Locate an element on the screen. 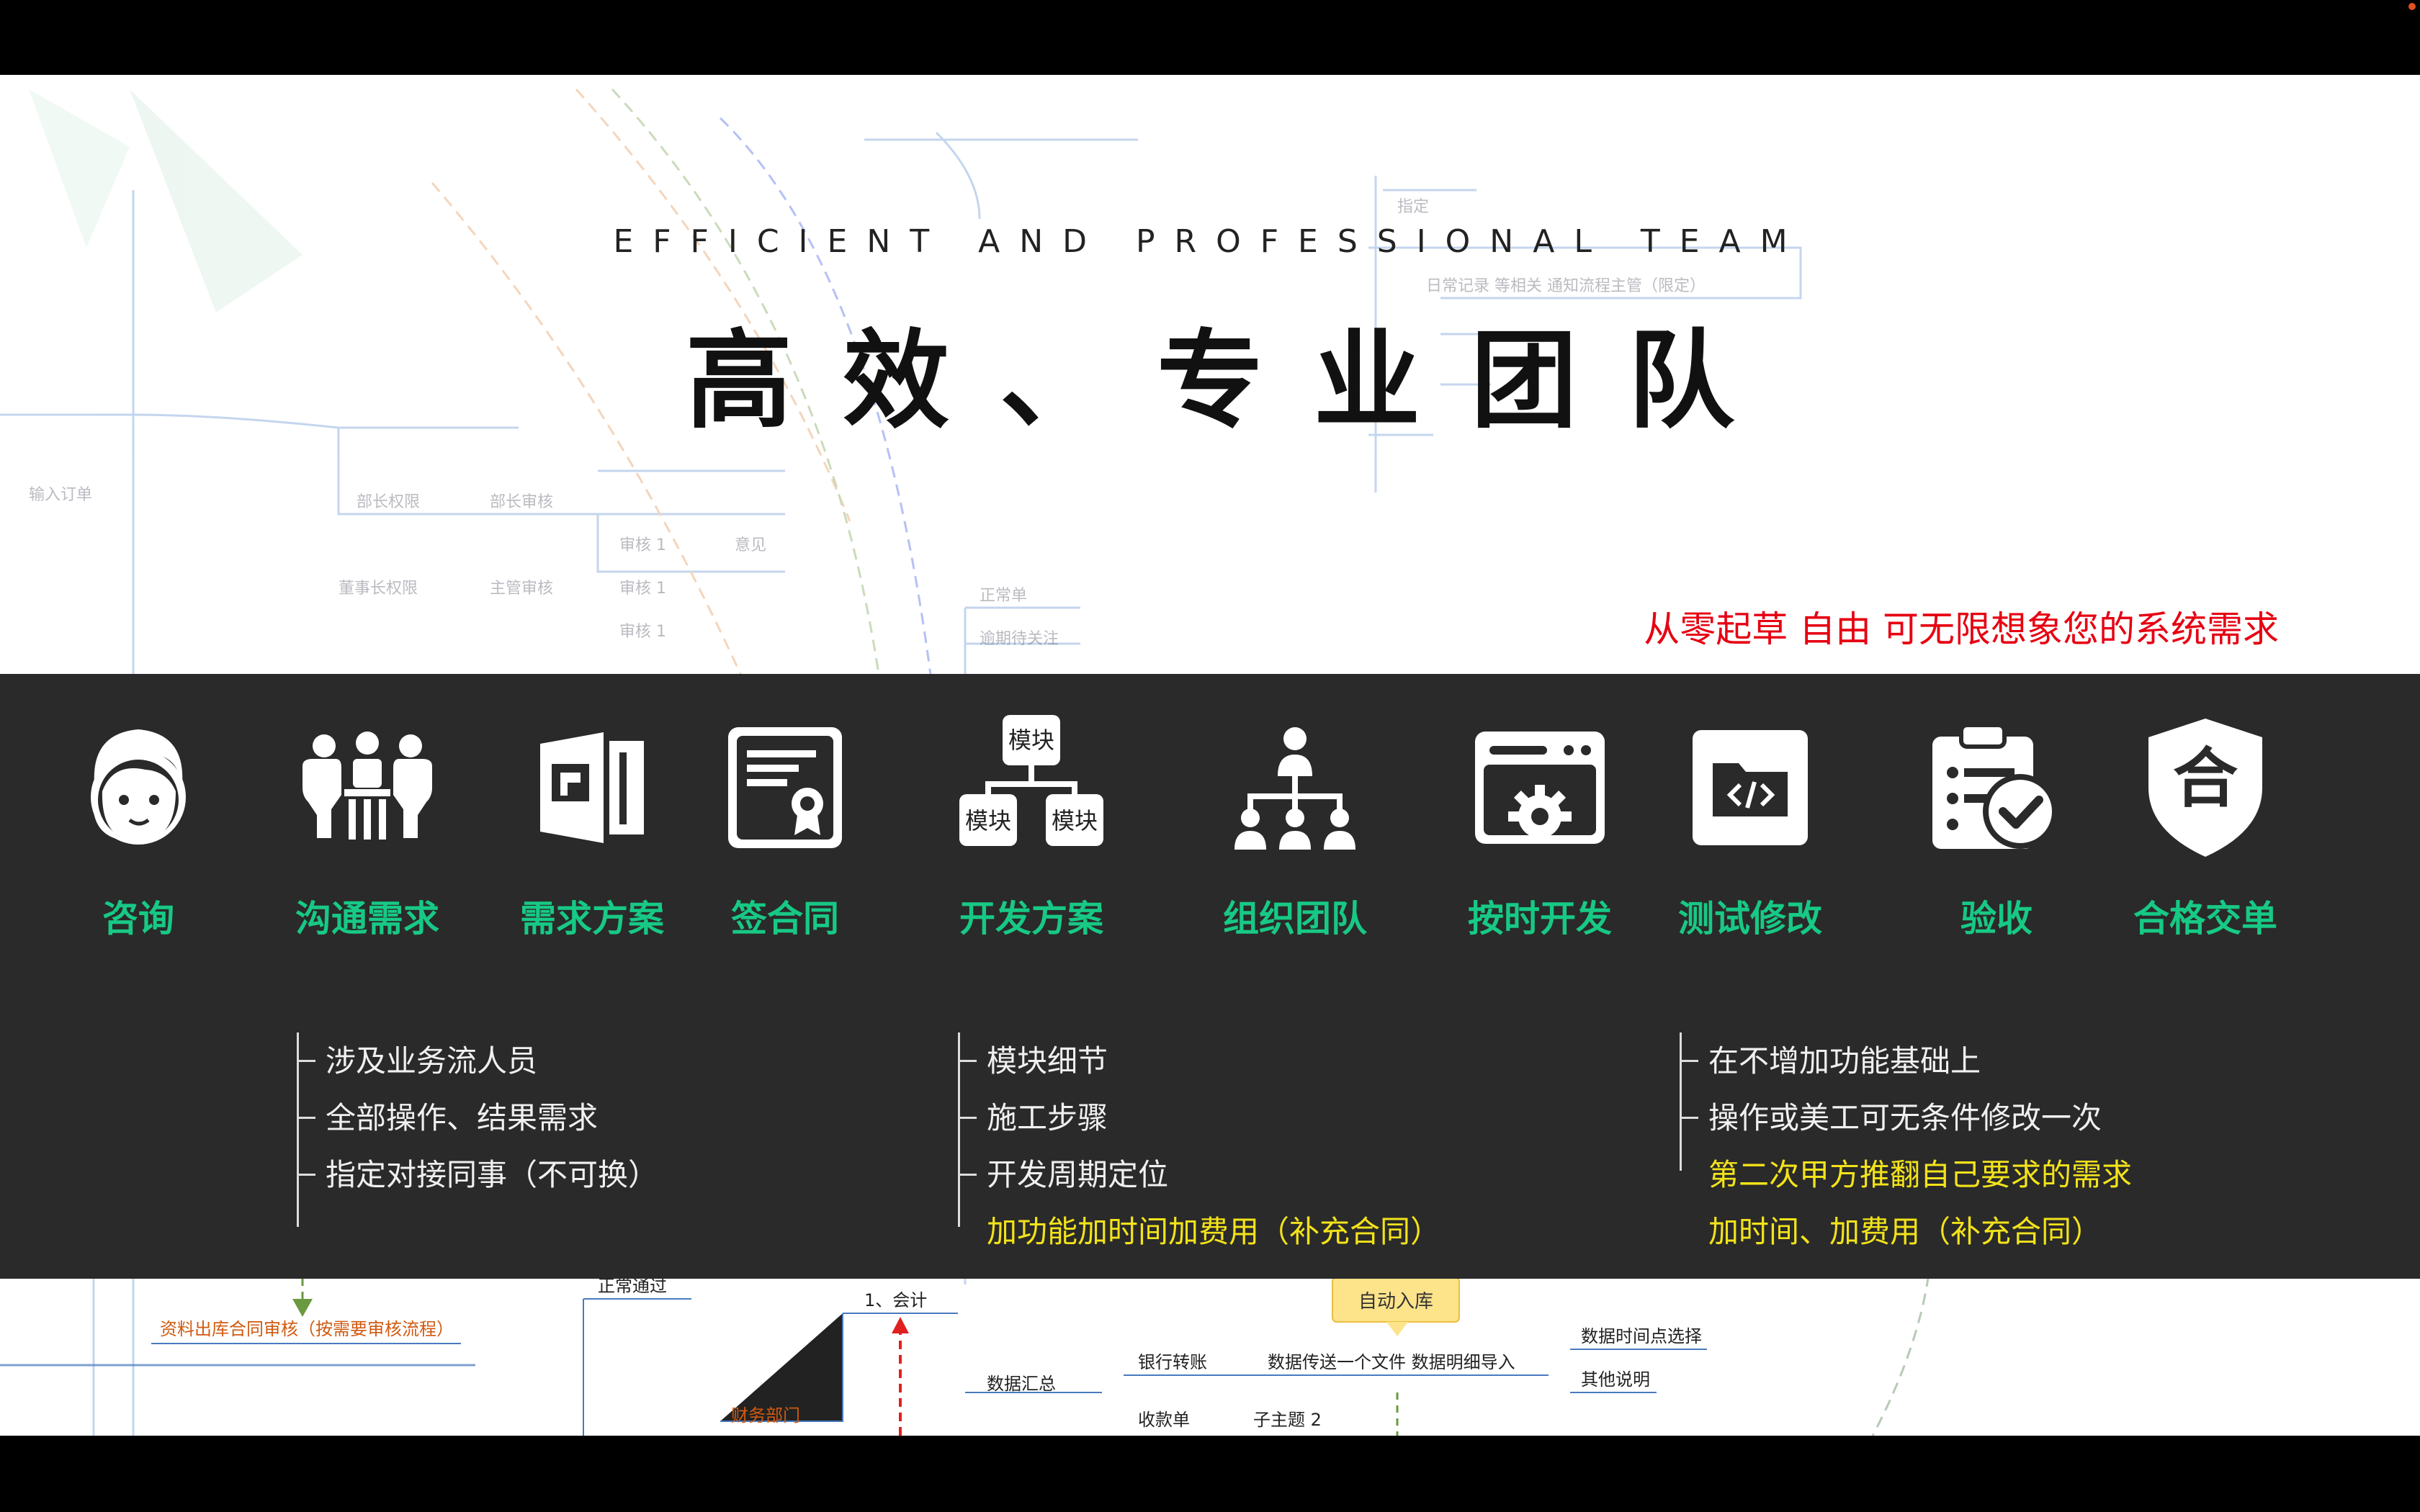  step-label: 需求方案 is located at coordinates (592, 918).